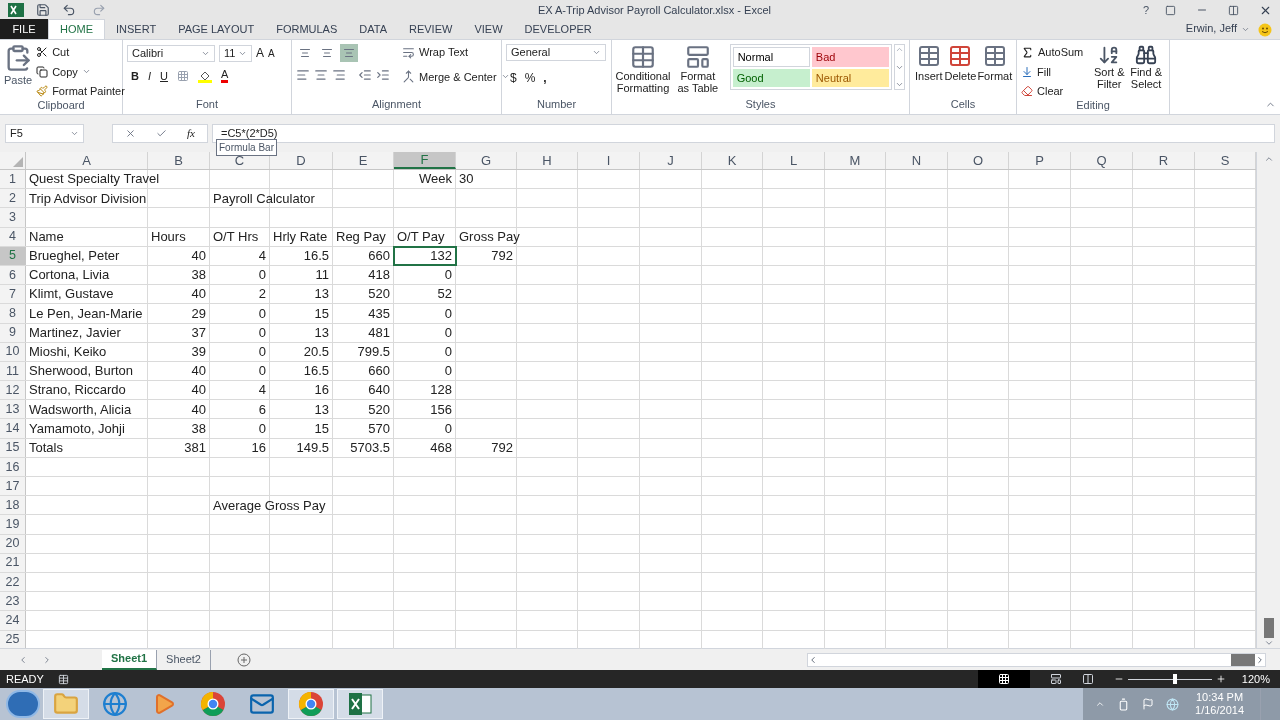  Describe the element at coordinates (1055, 679) in the screenshot. I see `page-layout-icon` at that location.